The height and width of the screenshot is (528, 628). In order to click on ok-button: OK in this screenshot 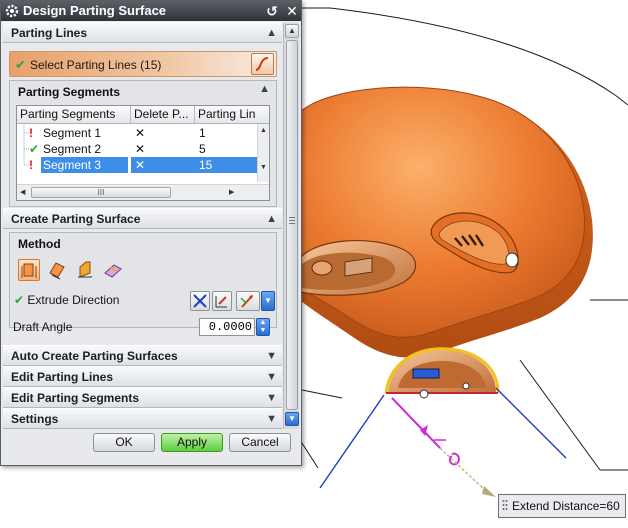, I will do `click(124, 442)`.